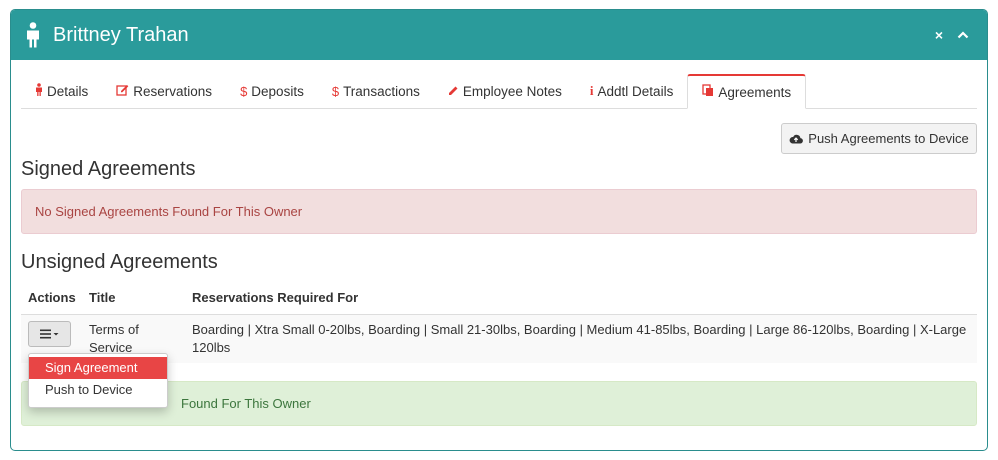  What do you see at coordinates (68, 91) in the screenshot?
I see `tab-label: Details` at bounding box center [68, 91].